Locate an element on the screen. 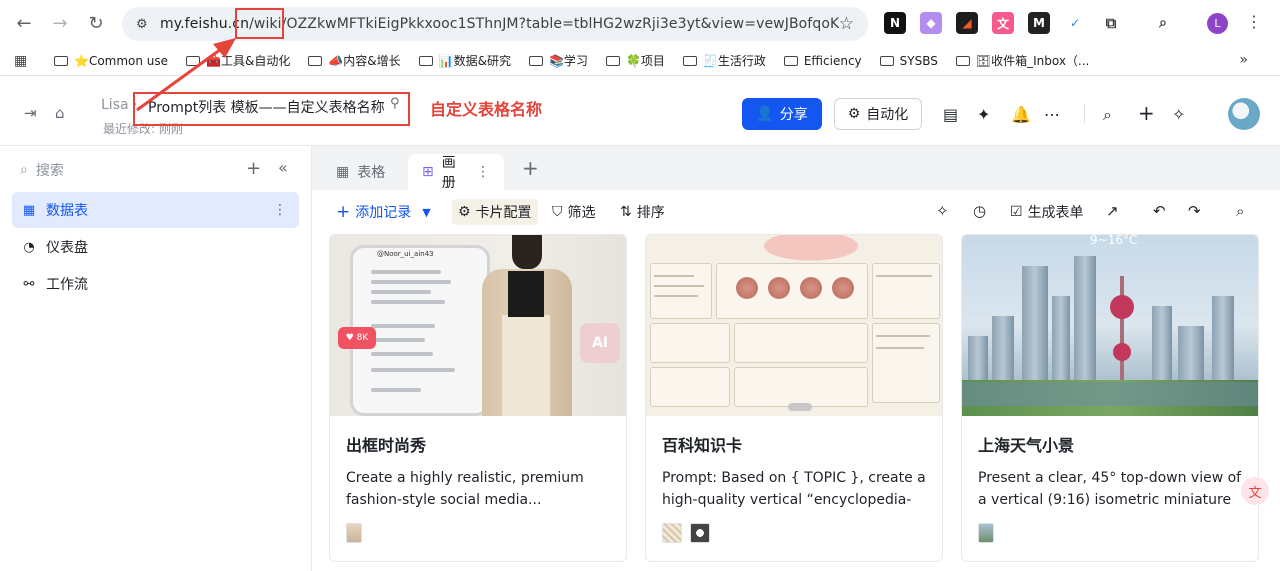 The width and height of the screenshot is (1280, 571). image-pager is located at coordinates (800, 407).